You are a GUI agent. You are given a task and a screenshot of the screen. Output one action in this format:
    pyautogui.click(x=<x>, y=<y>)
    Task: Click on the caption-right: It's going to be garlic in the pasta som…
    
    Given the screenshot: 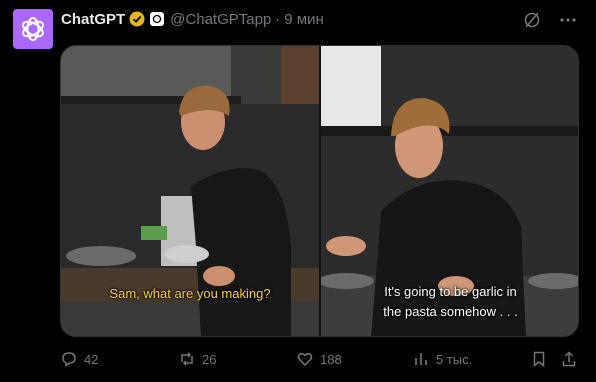 What is the action you would take?
    pyautogui.click(x=449, y=302)
    